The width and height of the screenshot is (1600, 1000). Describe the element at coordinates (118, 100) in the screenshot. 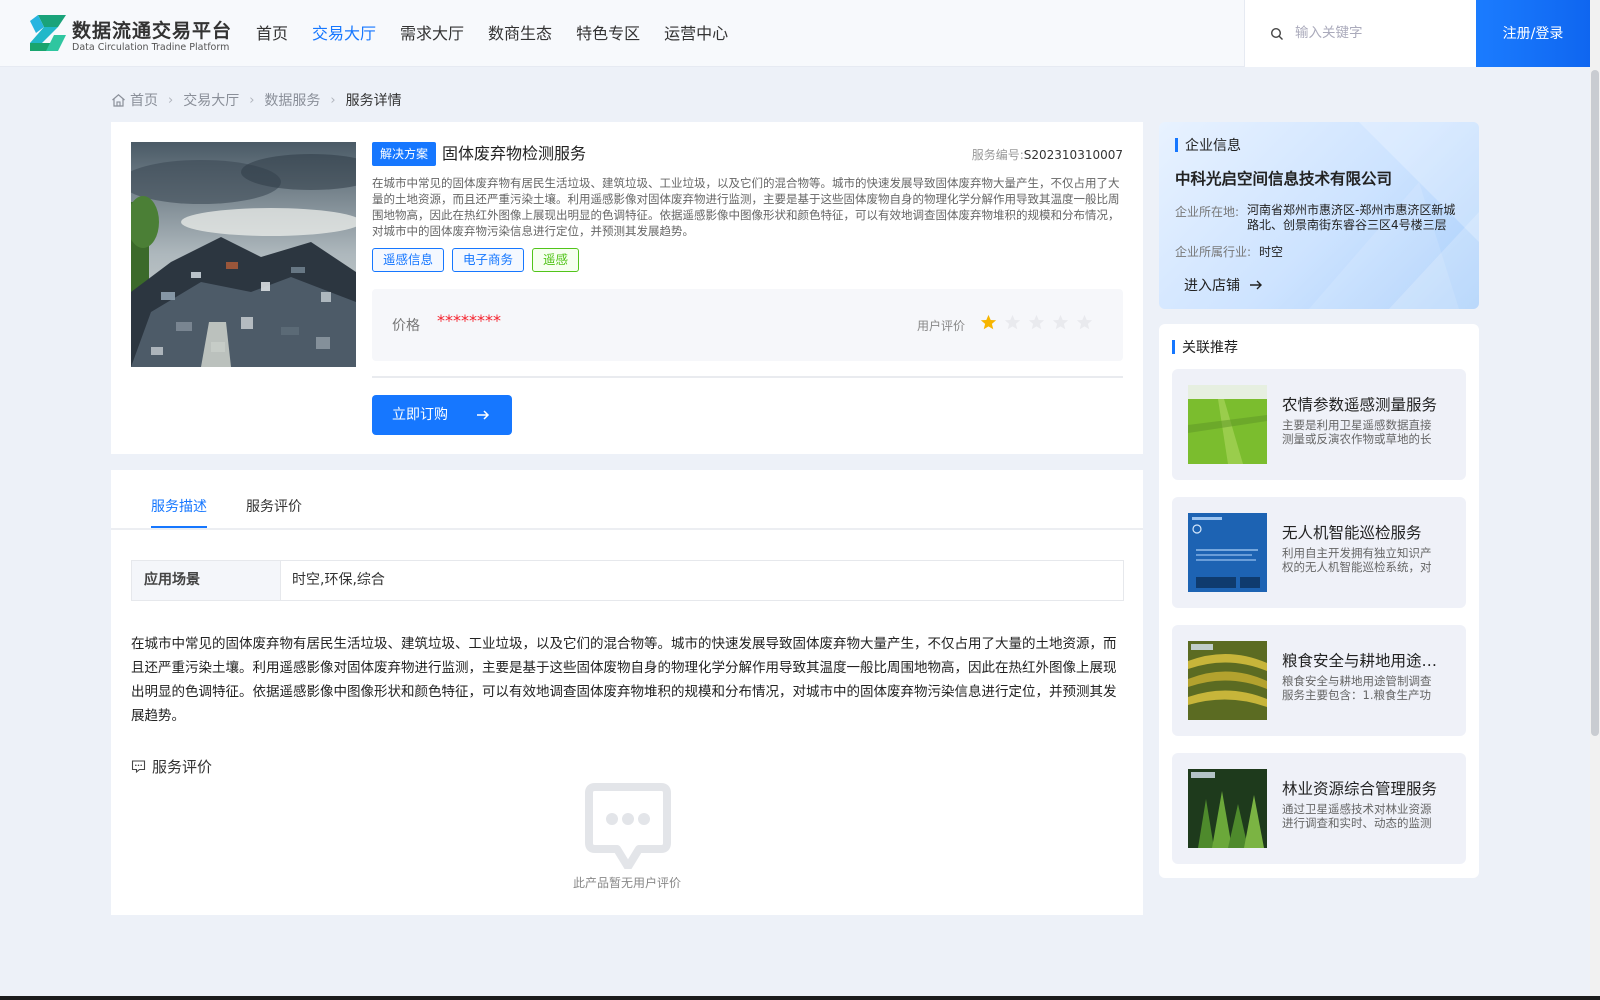

I see `home-icon` at that location.